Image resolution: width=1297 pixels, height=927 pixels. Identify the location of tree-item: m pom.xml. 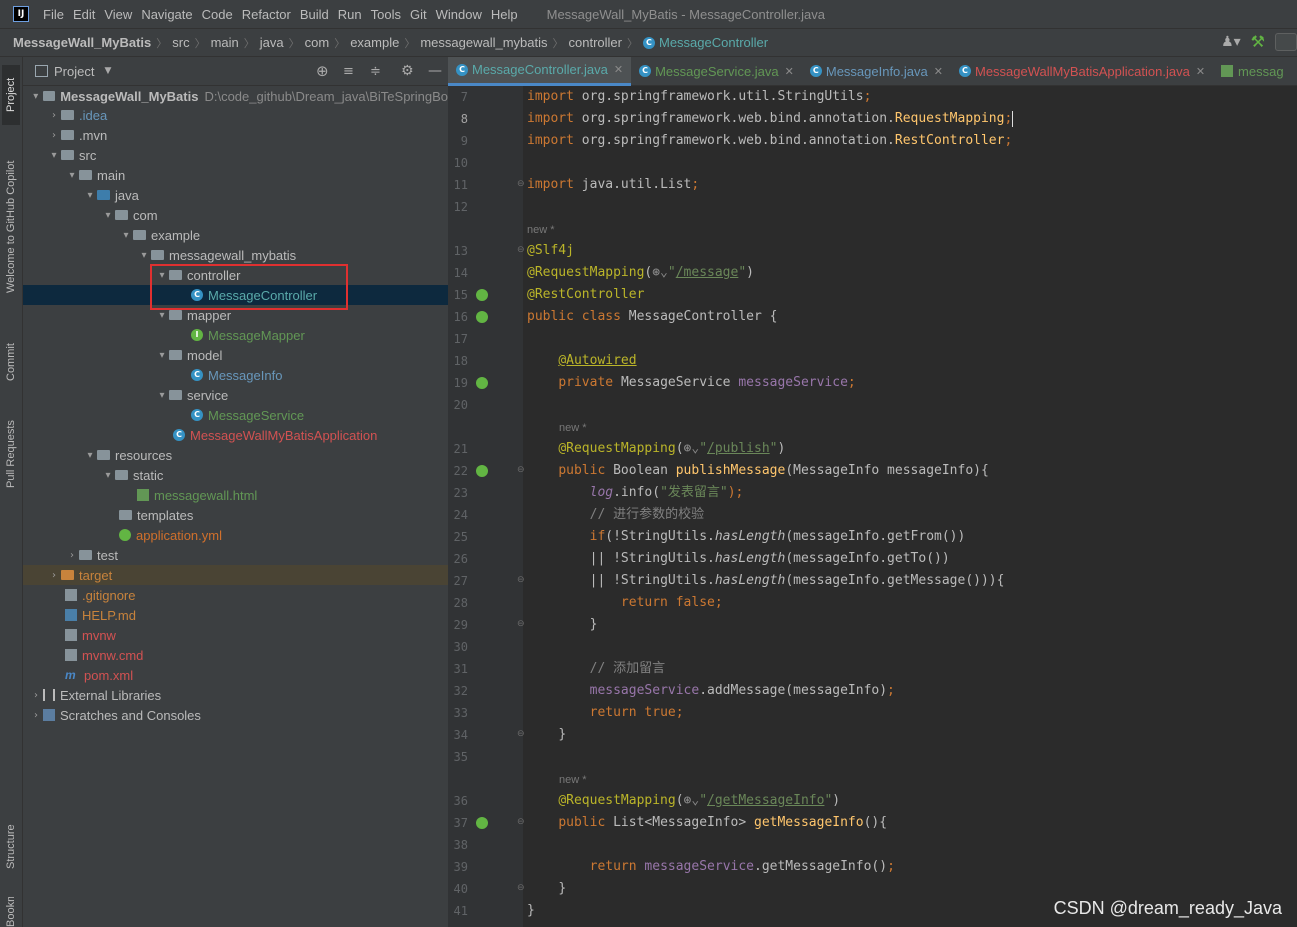
(235, 675).